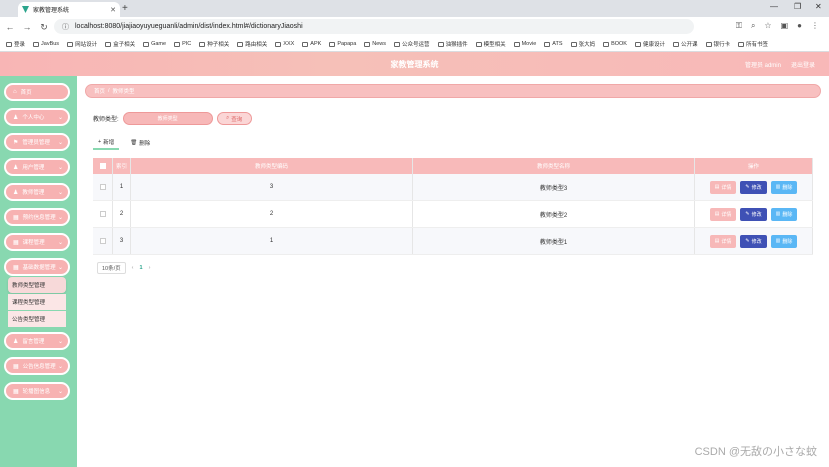 The height and width of the screenshot is (467, 829). What do you see at coordinates (739, 26) in the screenshot?
I see `key-icon: ⚿` at bounding box center [739, 26].